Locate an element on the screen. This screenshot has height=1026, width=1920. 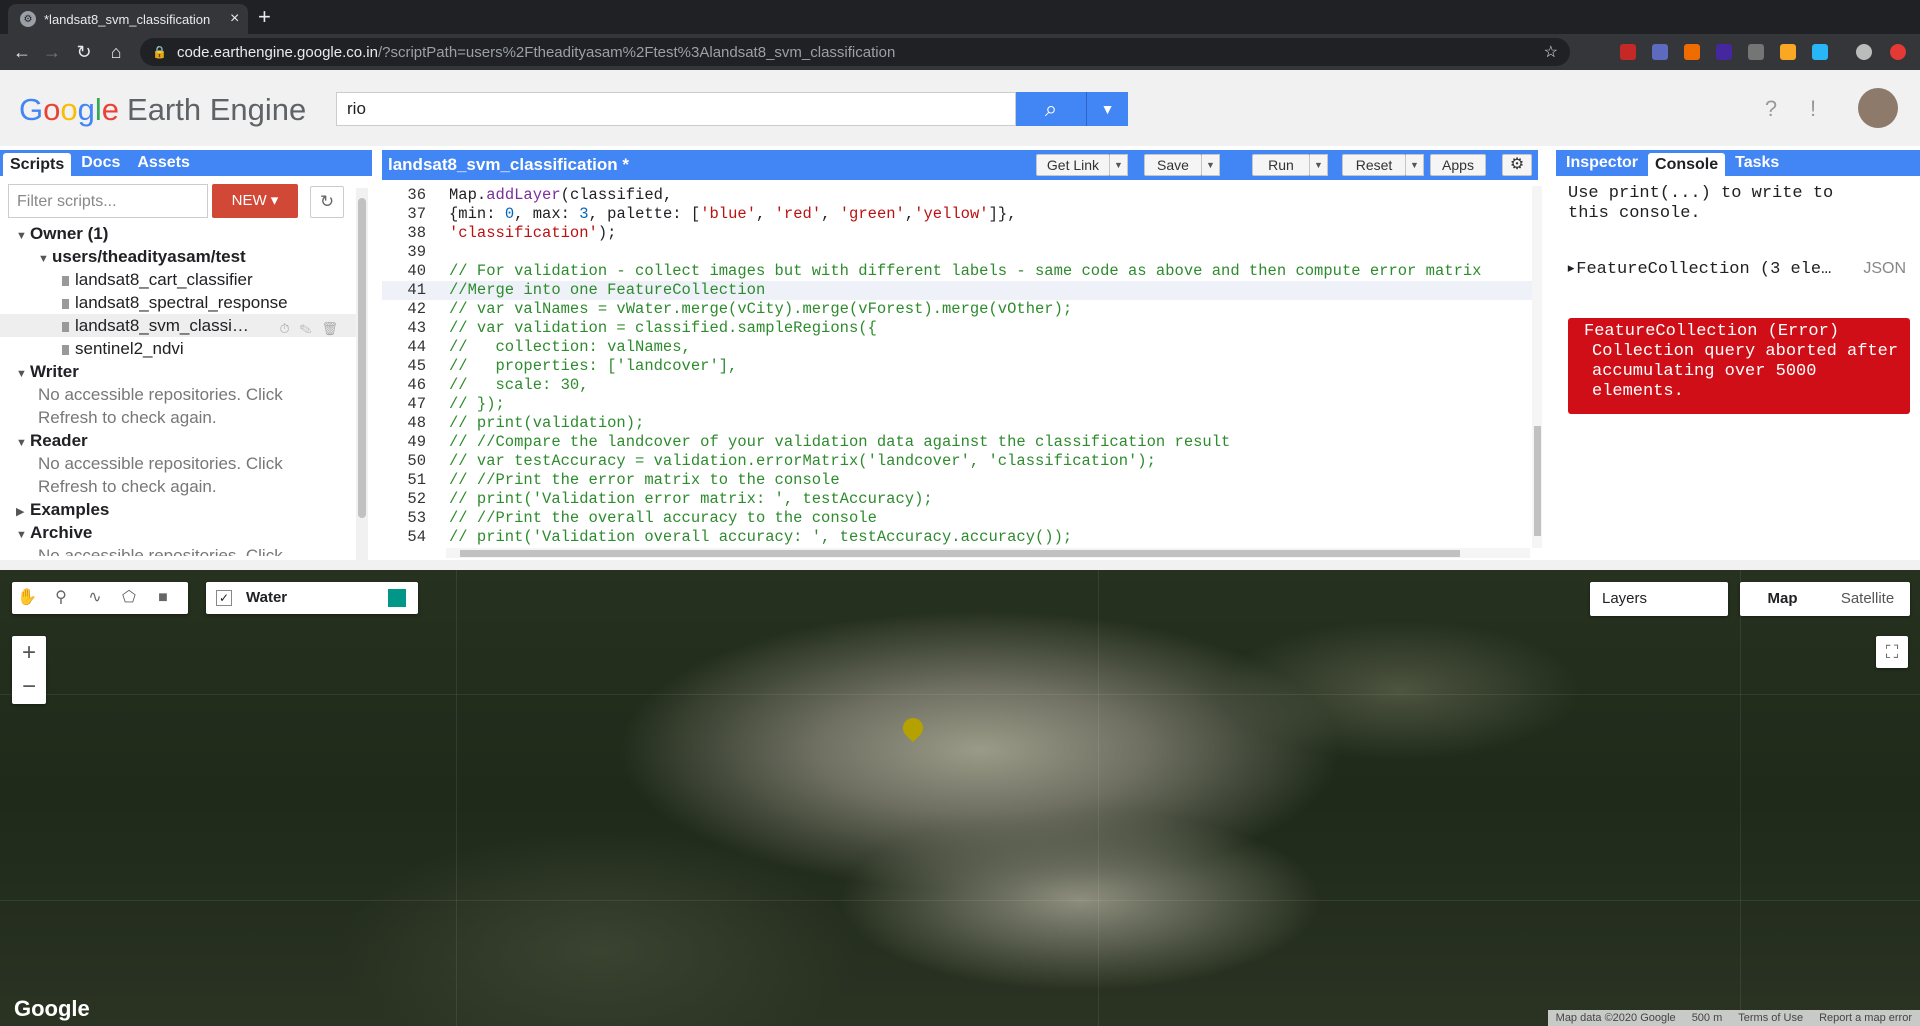
layer-checkbox: ✓ is located at coordinates (224, 598).